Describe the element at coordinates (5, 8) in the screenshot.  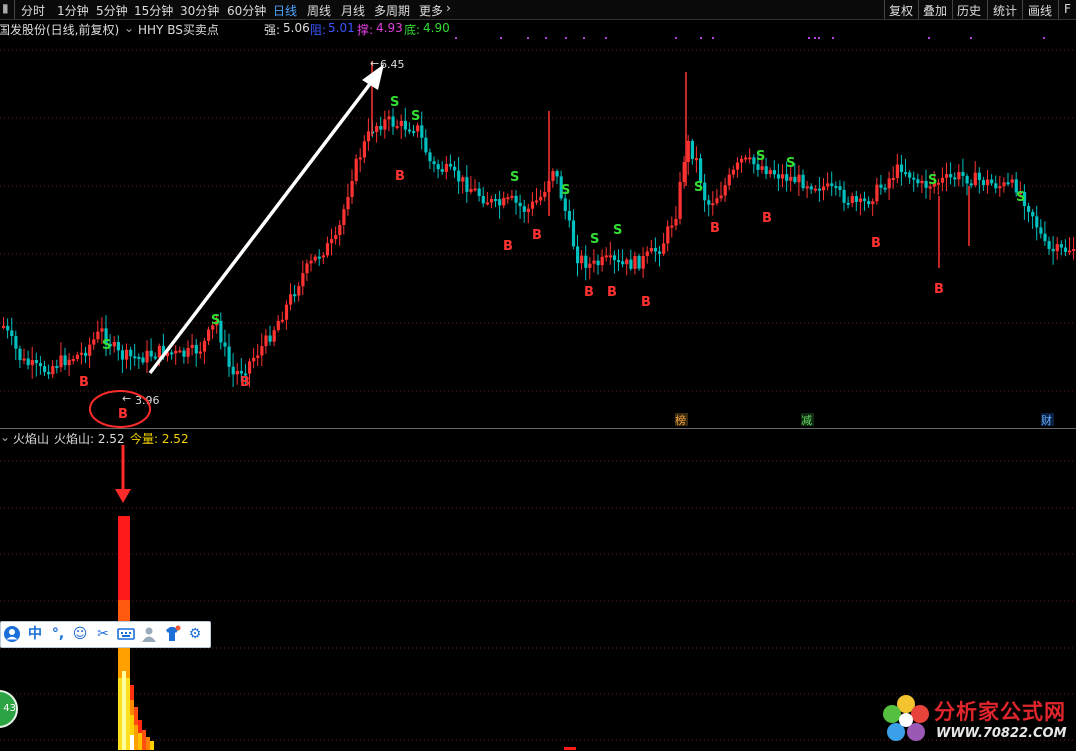
I see `panel-toggle-icon: ▮` at that location.